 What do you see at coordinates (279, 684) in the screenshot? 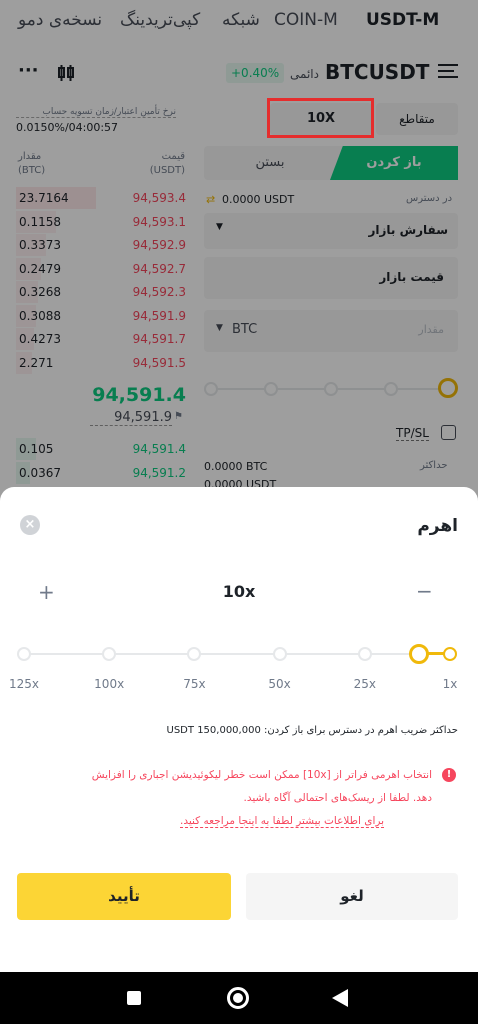
I see `leverage-mark-label: 50x` at bounding box center [279, 684].